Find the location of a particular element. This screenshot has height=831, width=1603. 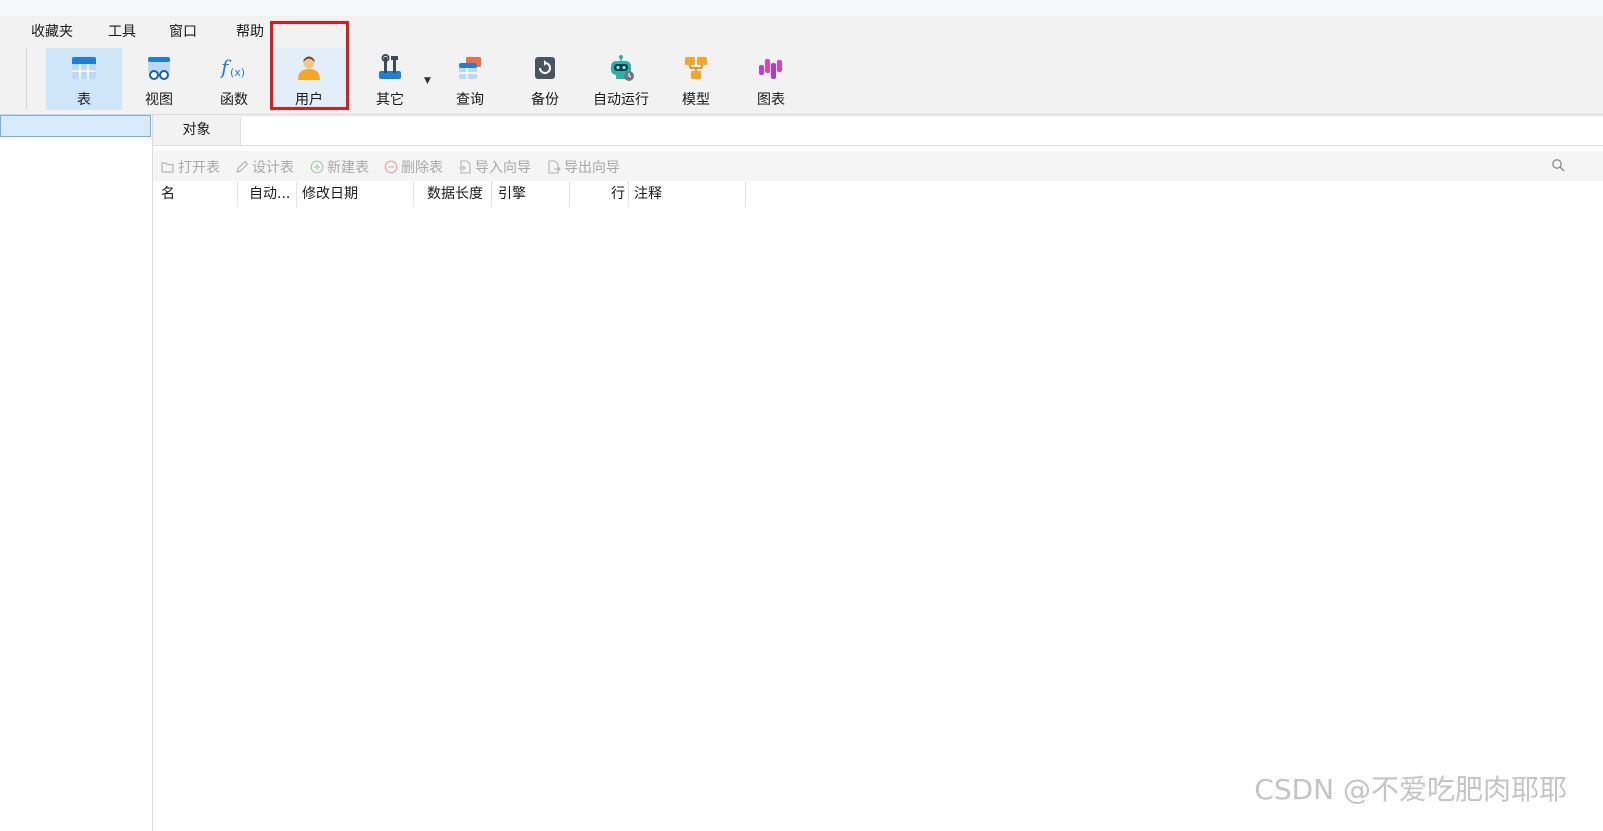

tools-icon is located at coordinates (390, 66).